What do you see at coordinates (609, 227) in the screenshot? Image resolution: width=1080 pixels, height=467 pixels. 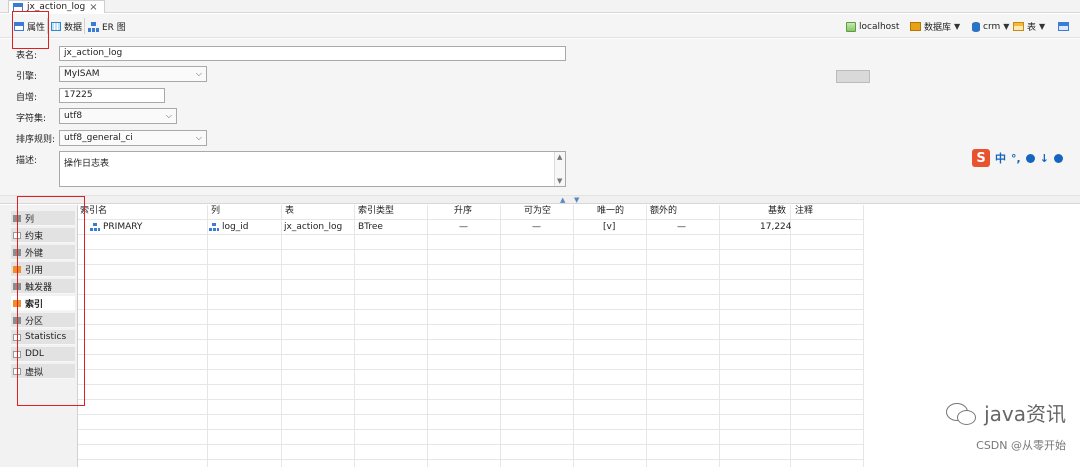 I see `cell-unique: [v]` at bounding box center [609, 227].